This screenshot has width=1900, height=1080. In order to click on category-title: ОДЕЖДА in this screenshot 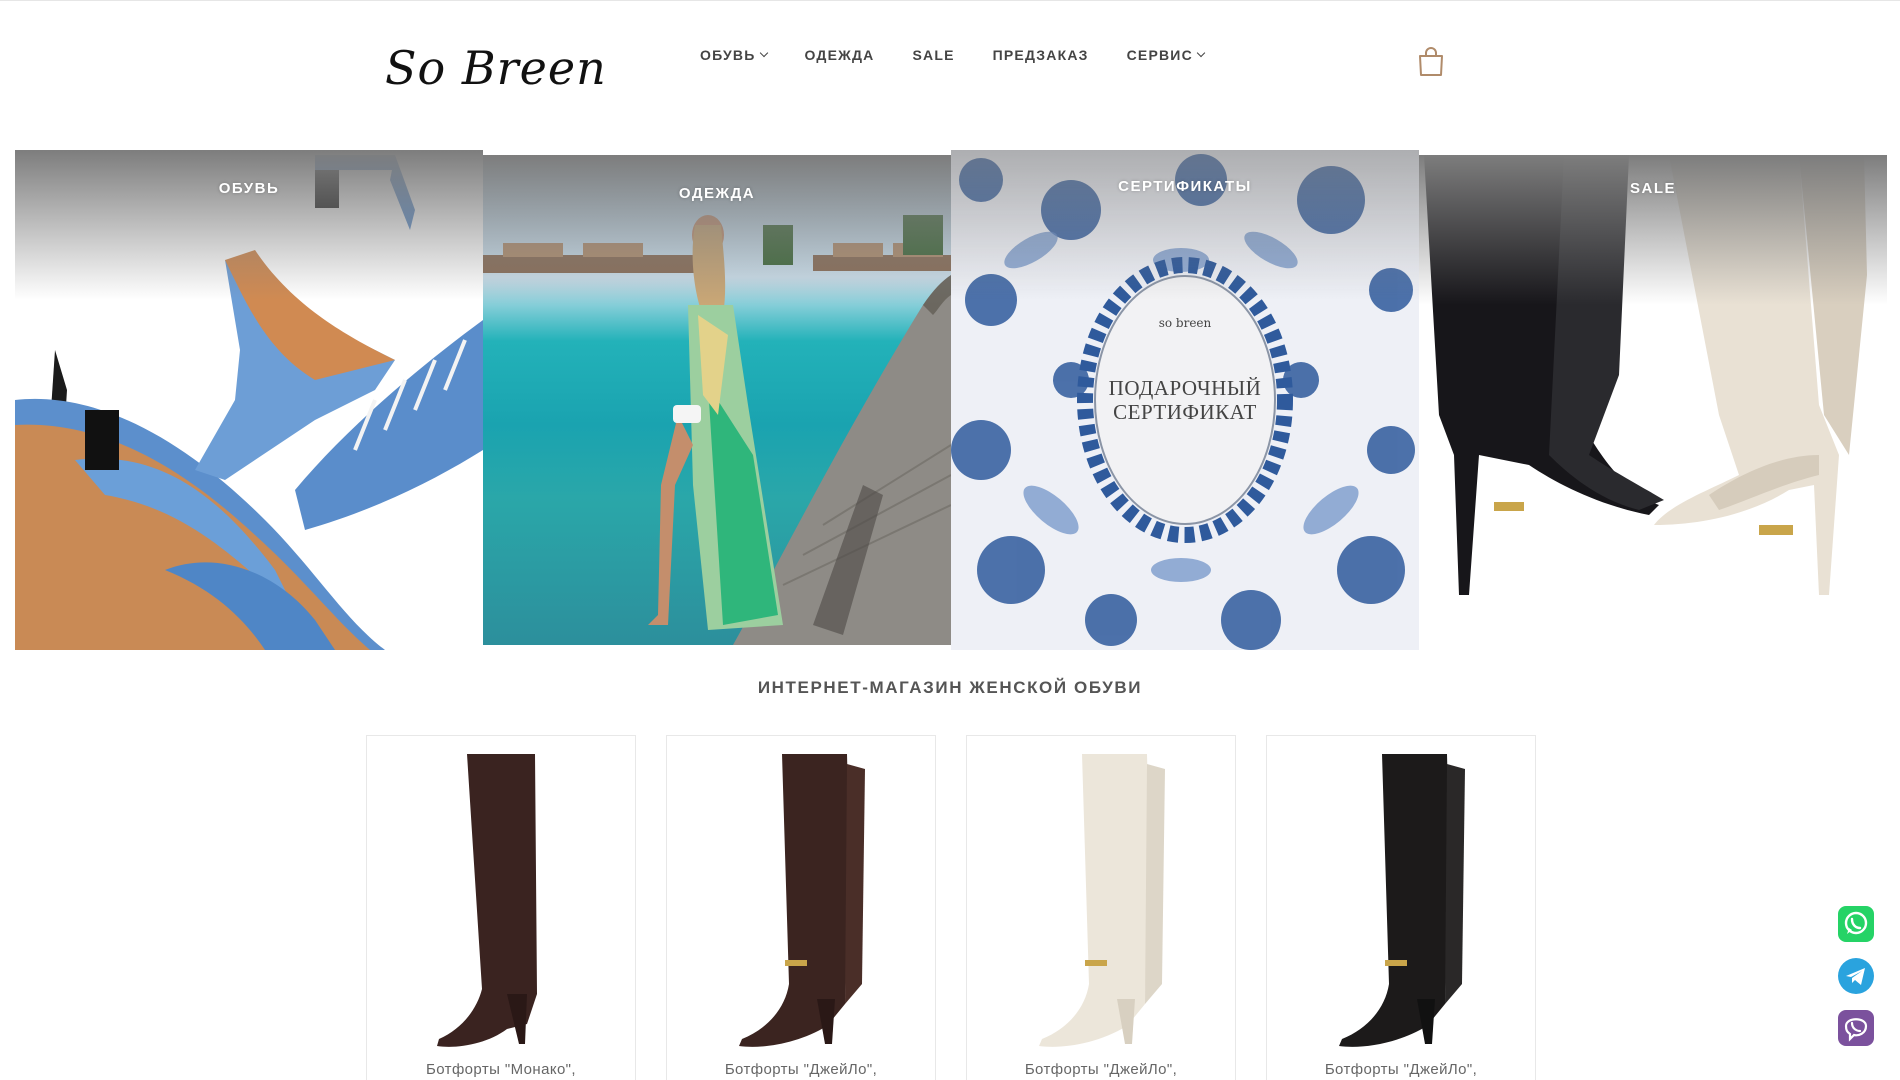, I will do `click(717, 193)`.